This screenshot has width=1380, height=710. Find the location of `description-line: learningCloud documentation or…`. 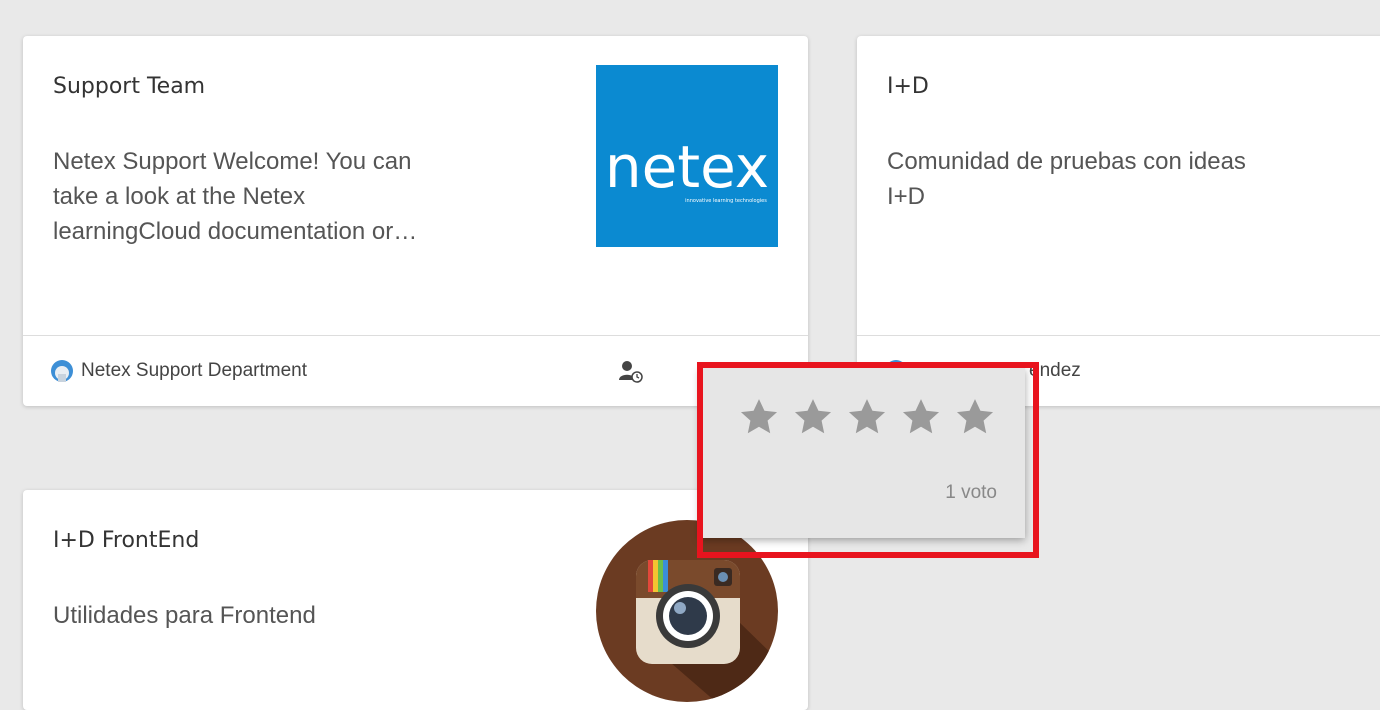

description-line: learningCloud documentation or… is located at coordinates (235, 231).